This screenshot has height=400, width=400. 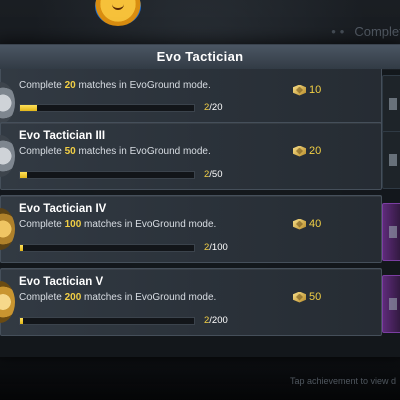 I want to click on achievement-description: Complete 200 matches in EvoGround mode., so click(x=118, y=297).